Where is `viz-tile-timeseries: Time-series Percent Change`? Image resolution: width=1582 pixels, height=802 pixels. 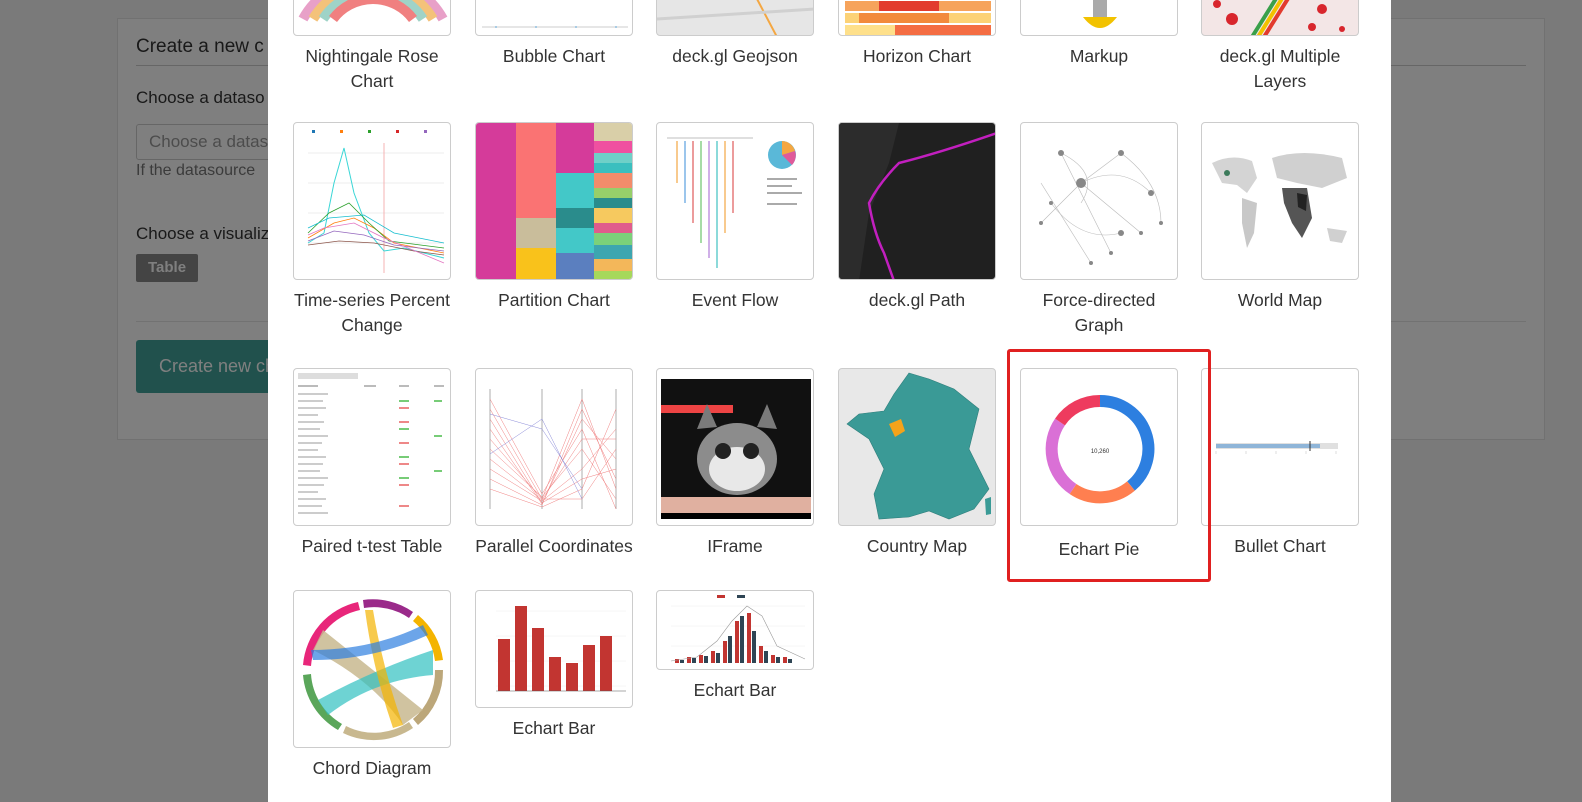 viz-tile-timeseries: Time-series Percent Change is located at coordinates (372, 230).